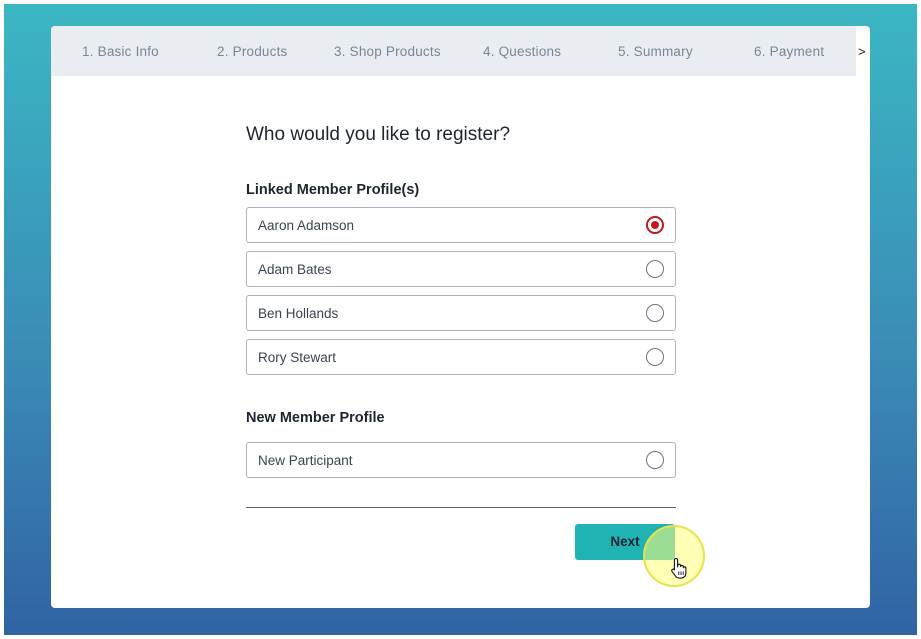 The height and width of the screenshot is (639, 921). I want to click on step-products: 2. Products, so click(252, 51).